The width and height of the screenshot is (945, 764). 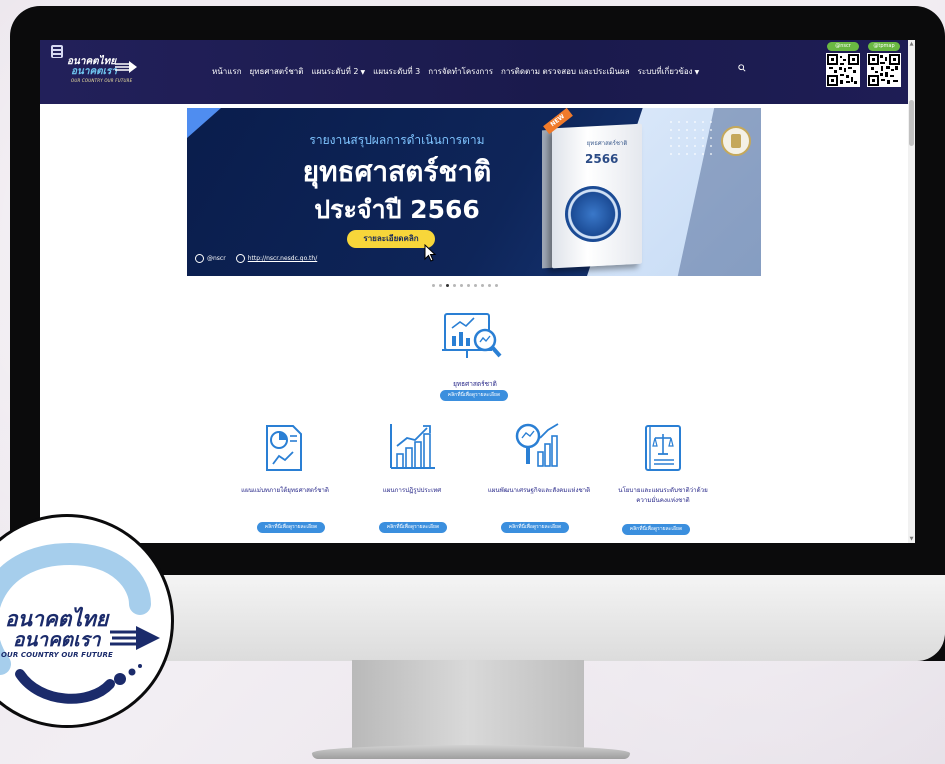 I want to click on strategy-chart-icon, so click(x=473, y=337).